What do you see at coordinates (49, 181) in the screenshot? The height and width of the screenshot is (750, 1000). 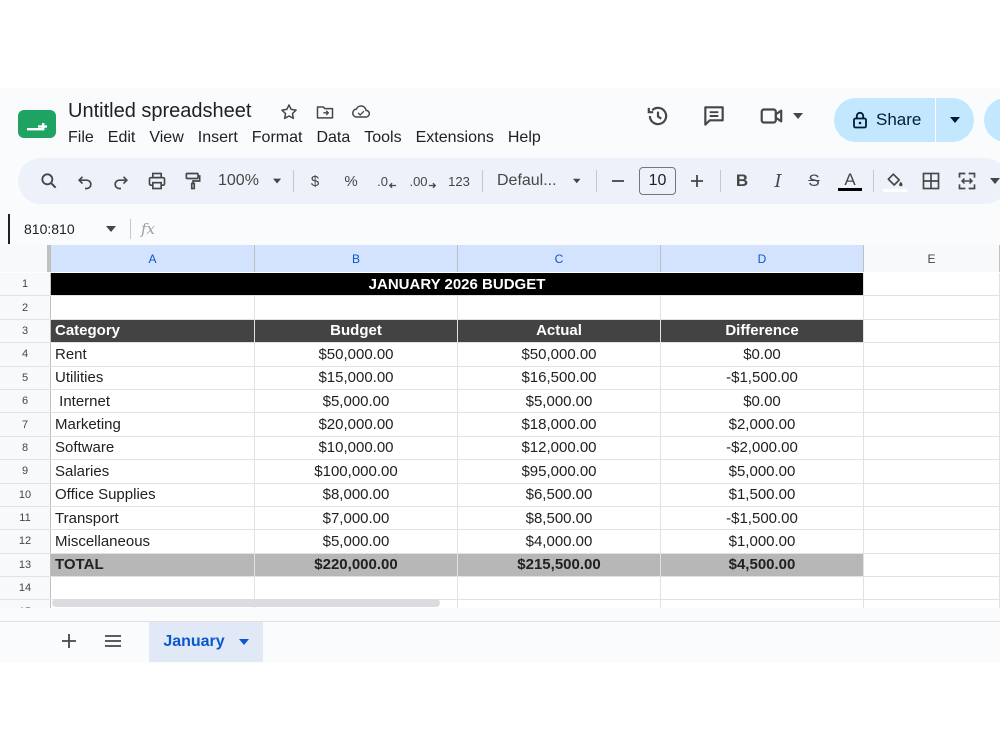 I see `search-menus-icon` at bounding box center [49, 181].